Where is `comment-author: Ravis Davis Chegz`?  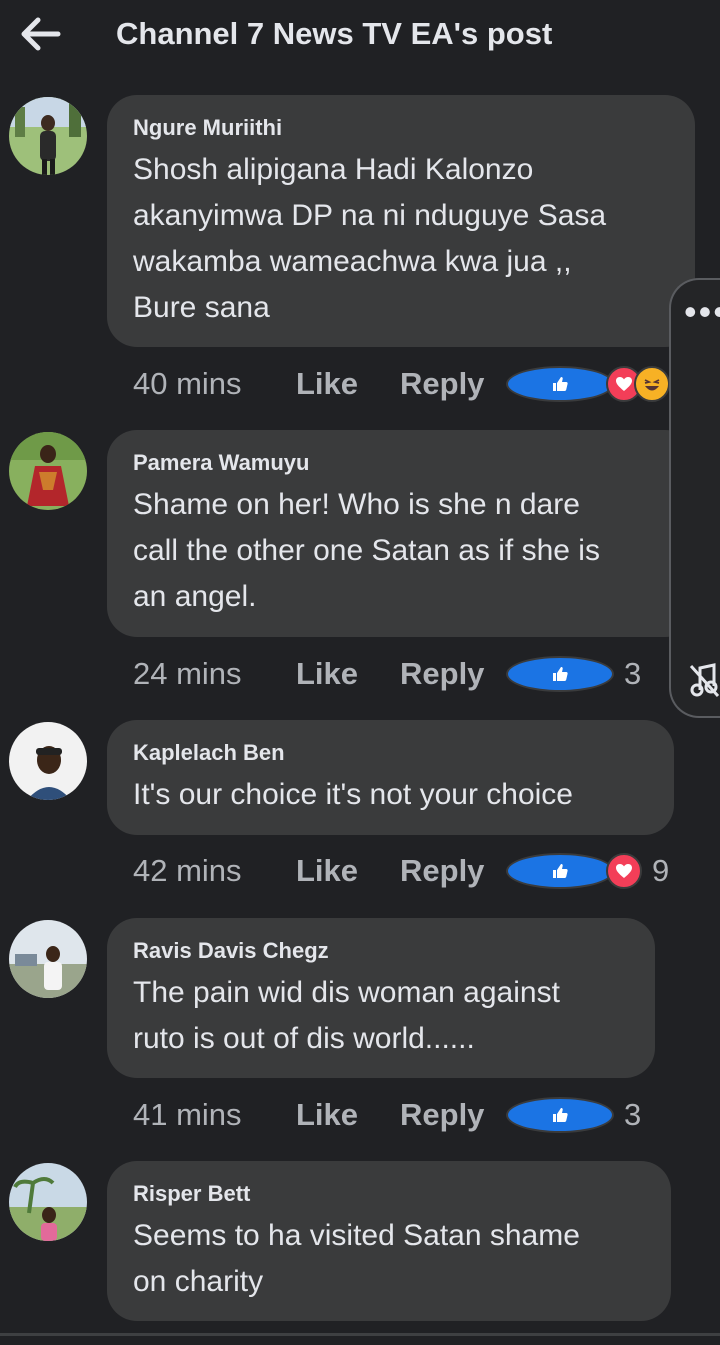 comment-author: Ravis Davis Chegz is located at coordinates (381, 951).